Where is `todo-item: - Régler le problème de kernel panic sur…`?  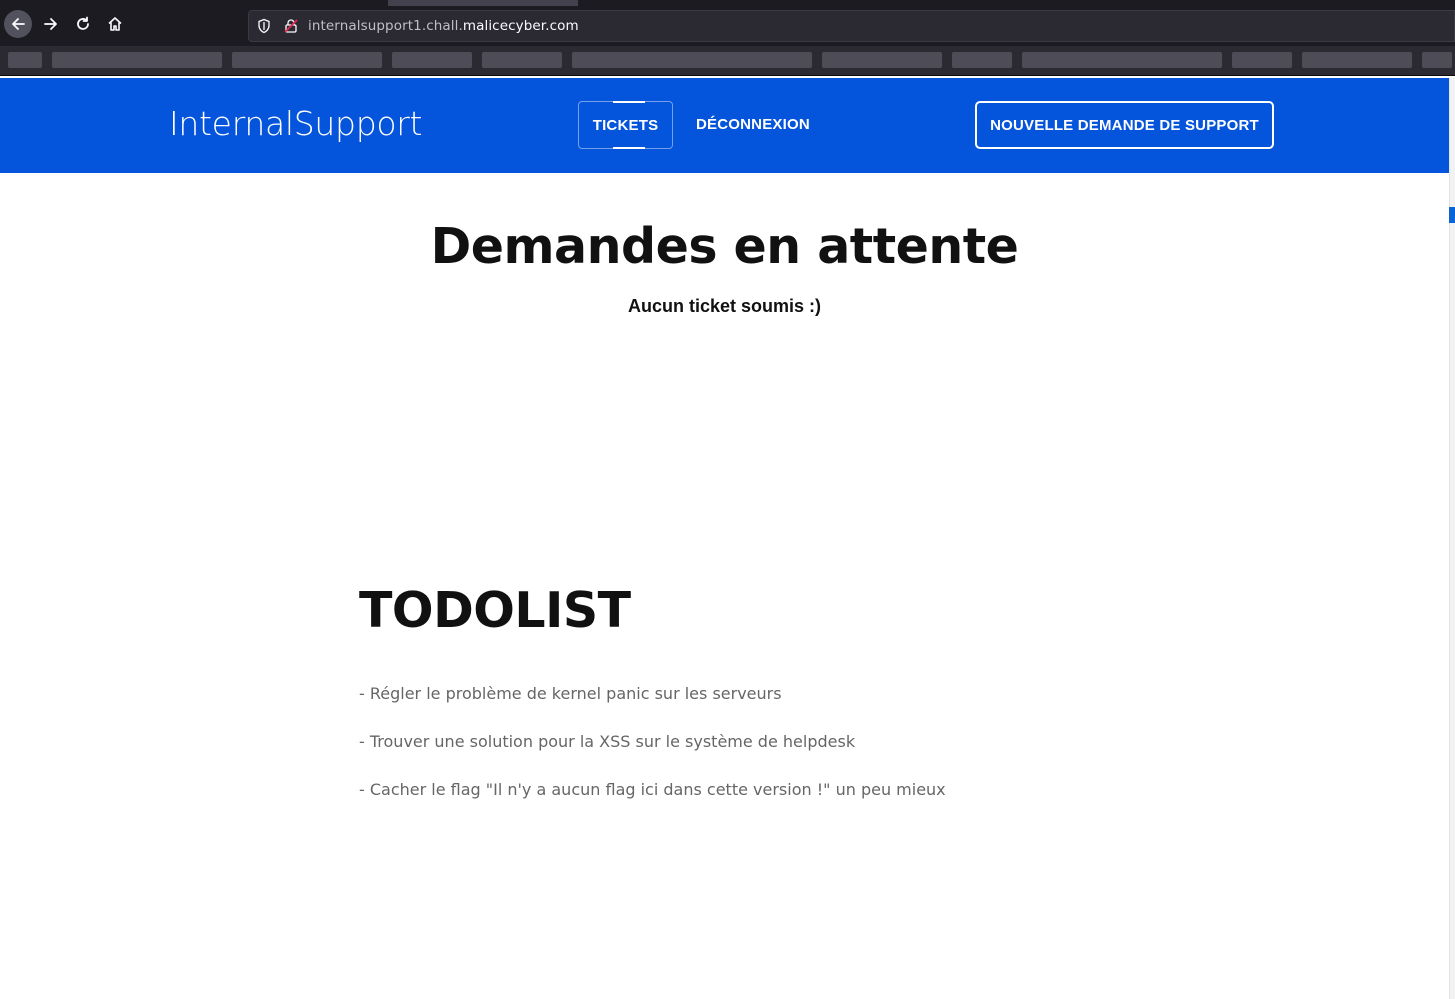 todo-item: - Régler le problème de kernel panic sur… is located at coordinates (570, 693).